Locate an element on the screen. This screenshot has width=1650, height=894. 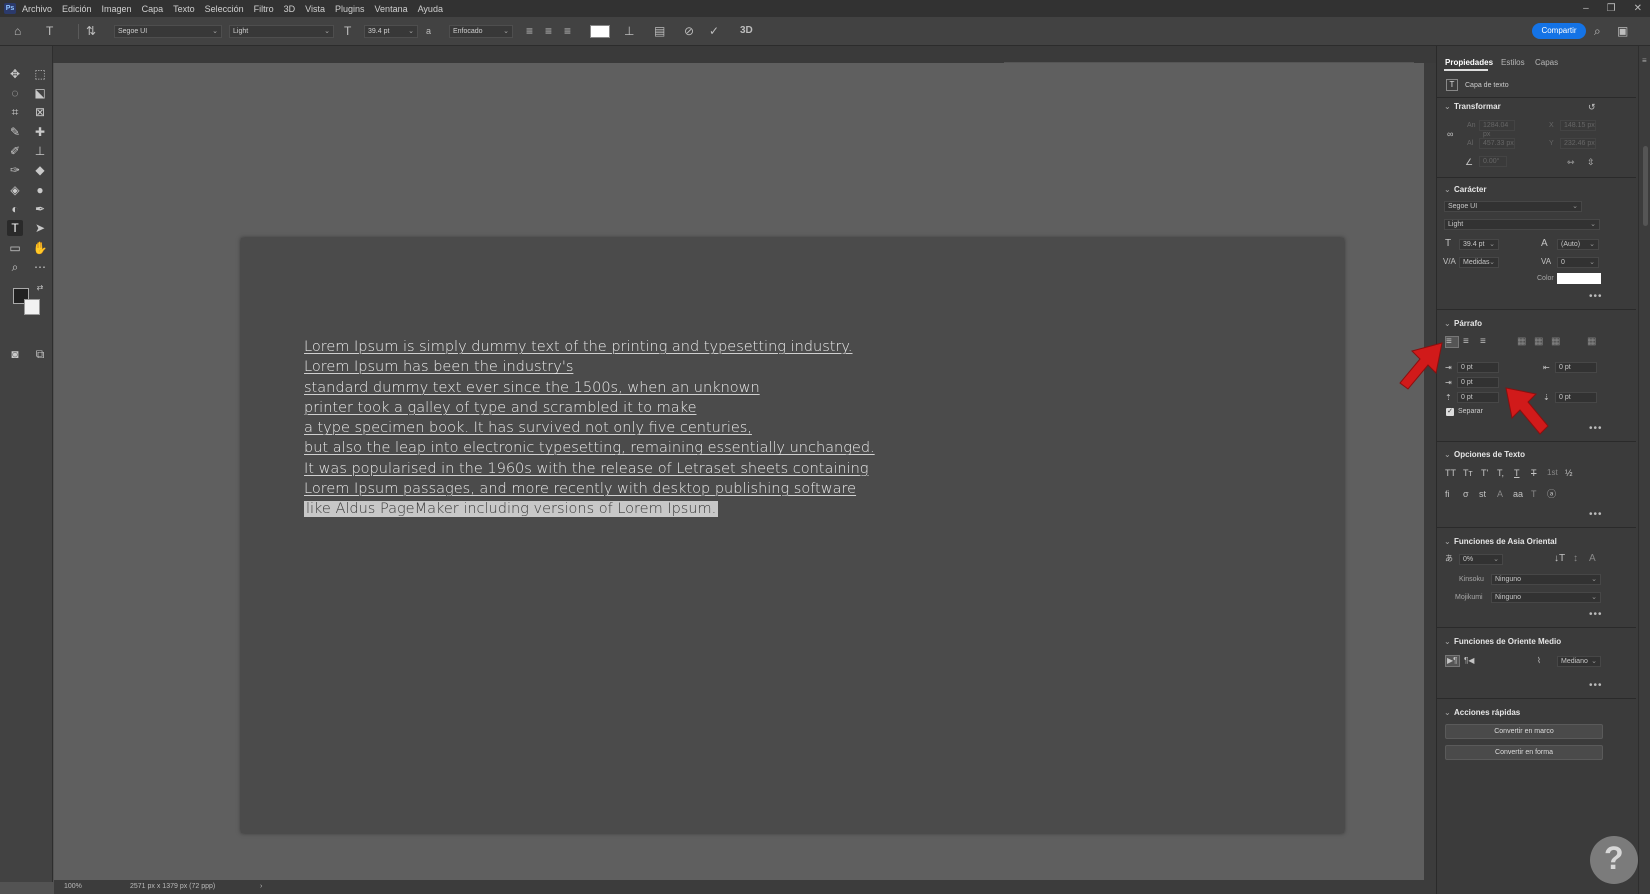
mojikumi-select: Ninguno ⌄ is located at coordinates (1546, 597).